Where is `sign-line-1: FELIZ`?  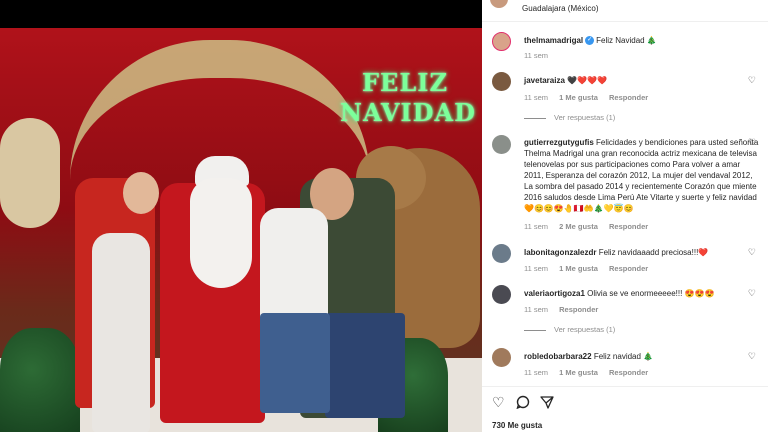
sign-line-1: FELIZ is located at coordinates (405, 82).